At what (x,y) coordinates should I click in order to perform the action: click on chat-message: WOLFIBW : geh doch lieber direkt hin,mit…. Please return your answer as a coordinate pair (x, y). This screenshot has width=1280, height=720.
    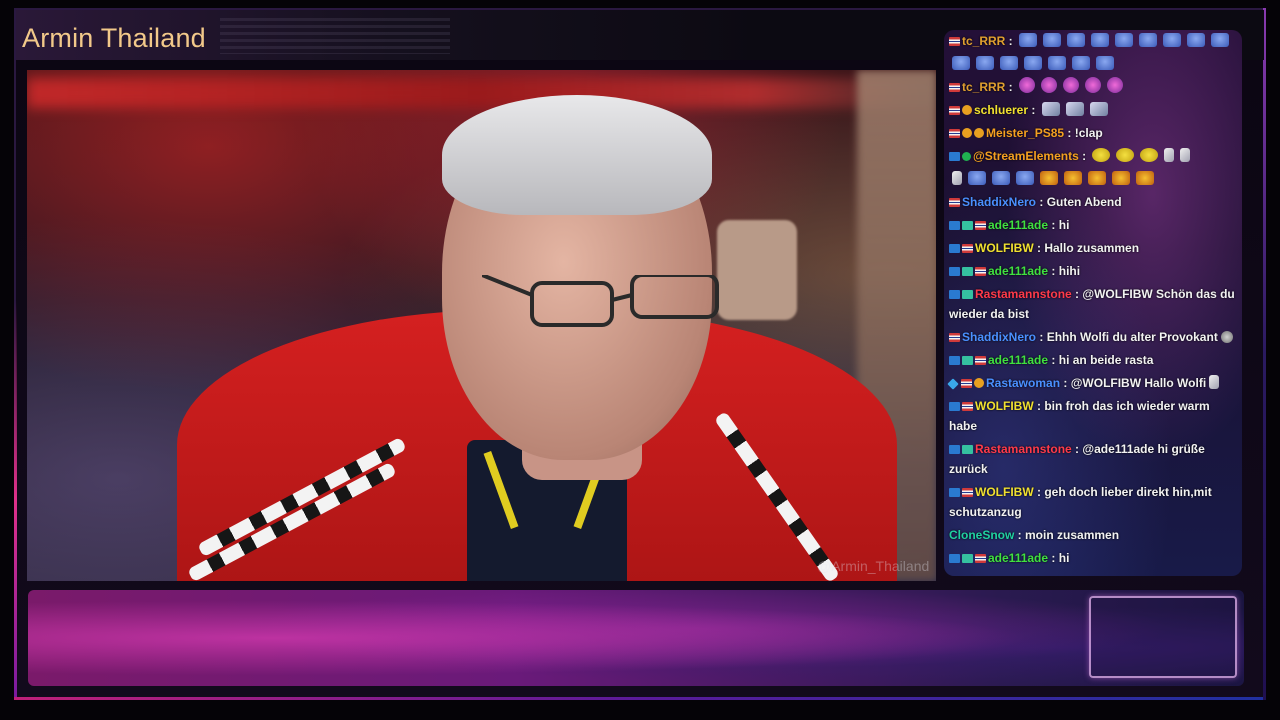
    Looking at the image, I should click on (1094, 502).